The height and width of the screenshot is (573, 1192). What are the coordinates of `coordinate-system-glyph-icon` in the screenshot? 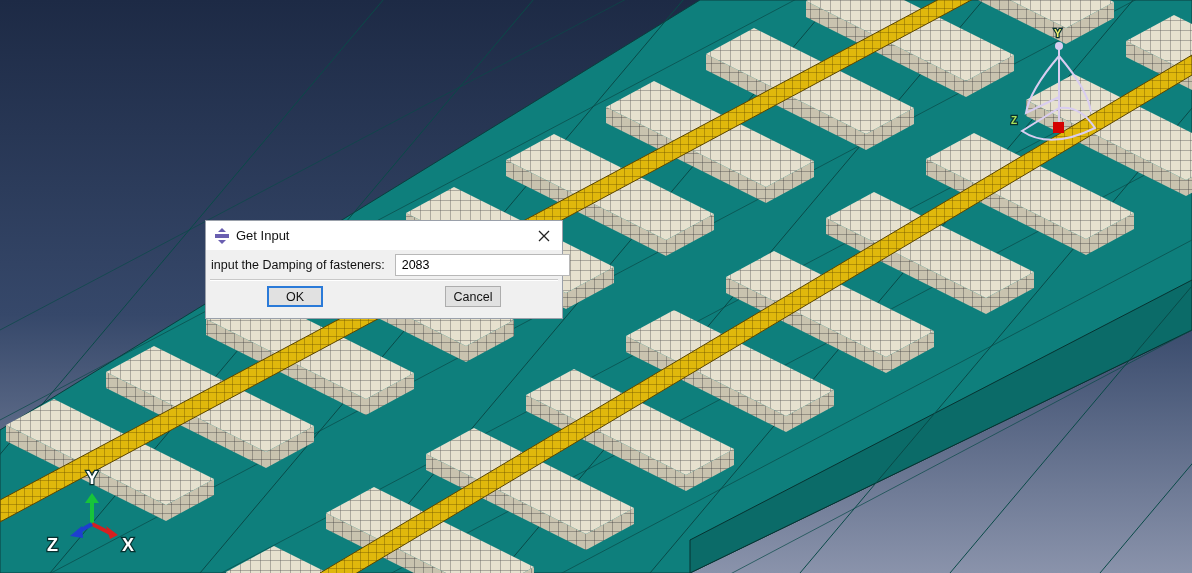 It's located at (1058, 91).